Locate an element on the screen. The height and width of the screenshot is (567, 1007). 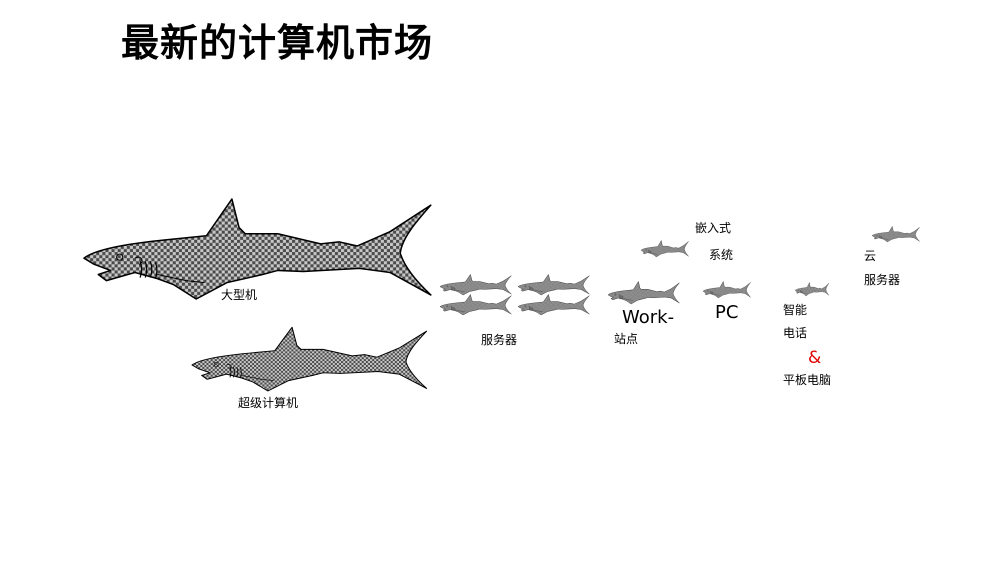
label-smart-ampersand: & is located at coordinates (815, 358).